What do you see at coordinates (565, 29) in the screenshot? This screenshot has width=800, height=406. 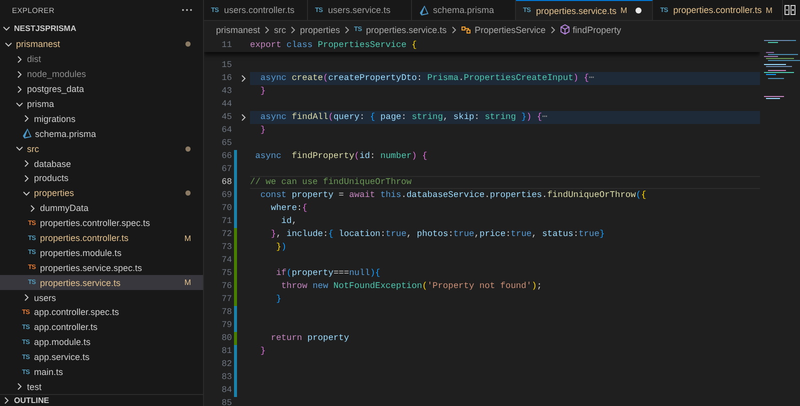 I see `cube-icon` at bounding box center [565, 29].